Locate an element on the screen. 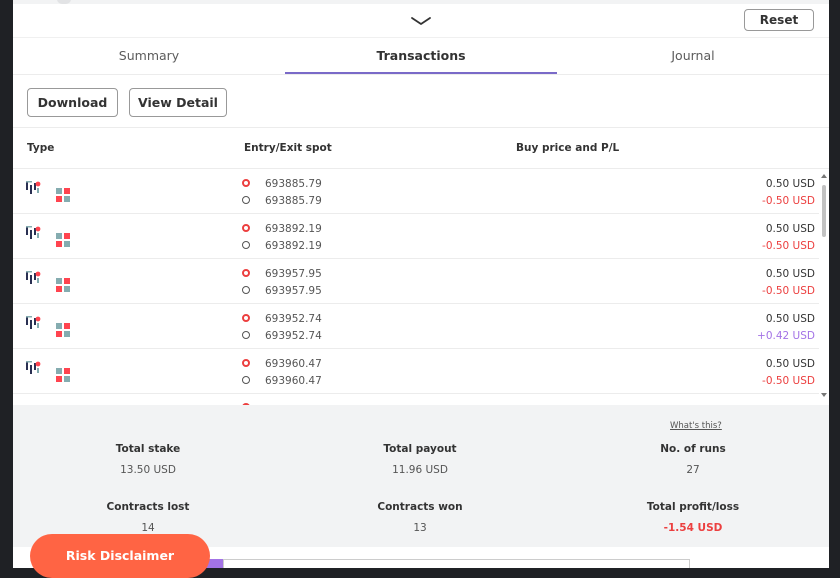 The height and width of the screenshot is (578, 840). stat-total-payout: Total payout 11.96 USD is located at coordinates (420, 459).